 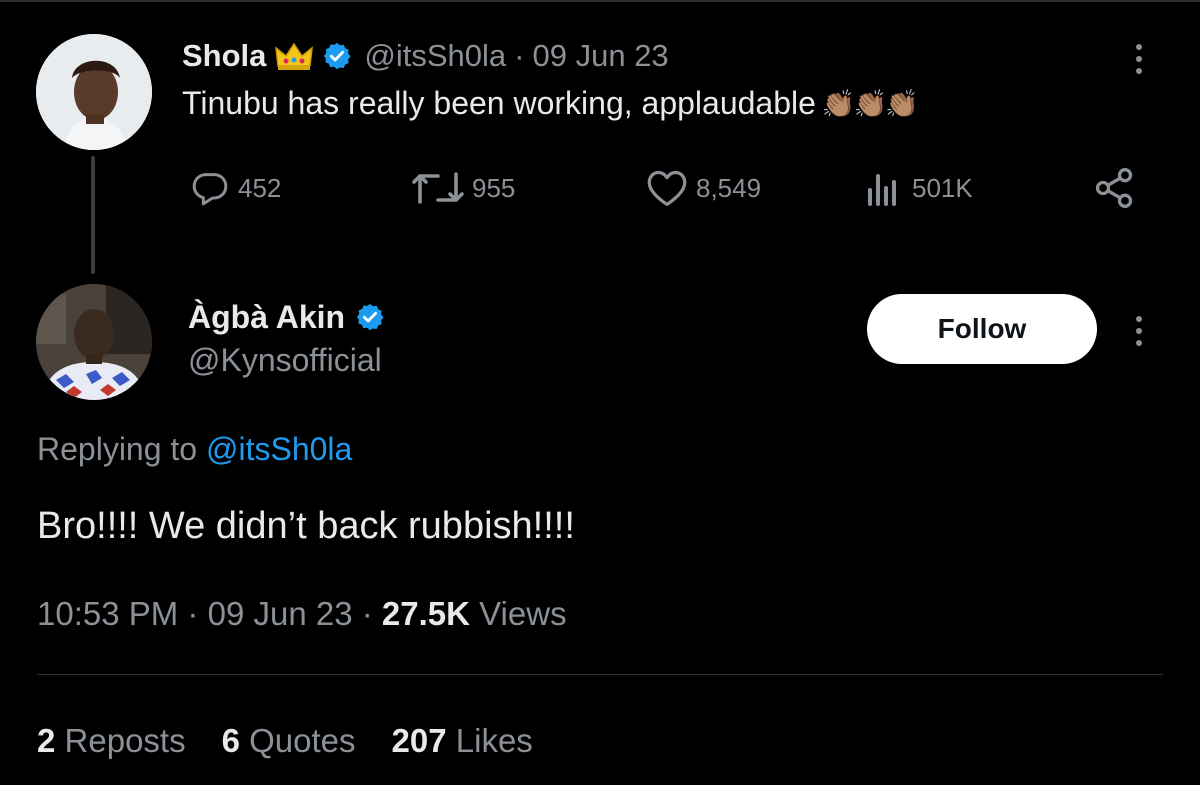 What do you see at coordinates (280, 613) in the screenshot?
I see `tweet-date: 09 Jun 23` at bounding box center [280, 613].